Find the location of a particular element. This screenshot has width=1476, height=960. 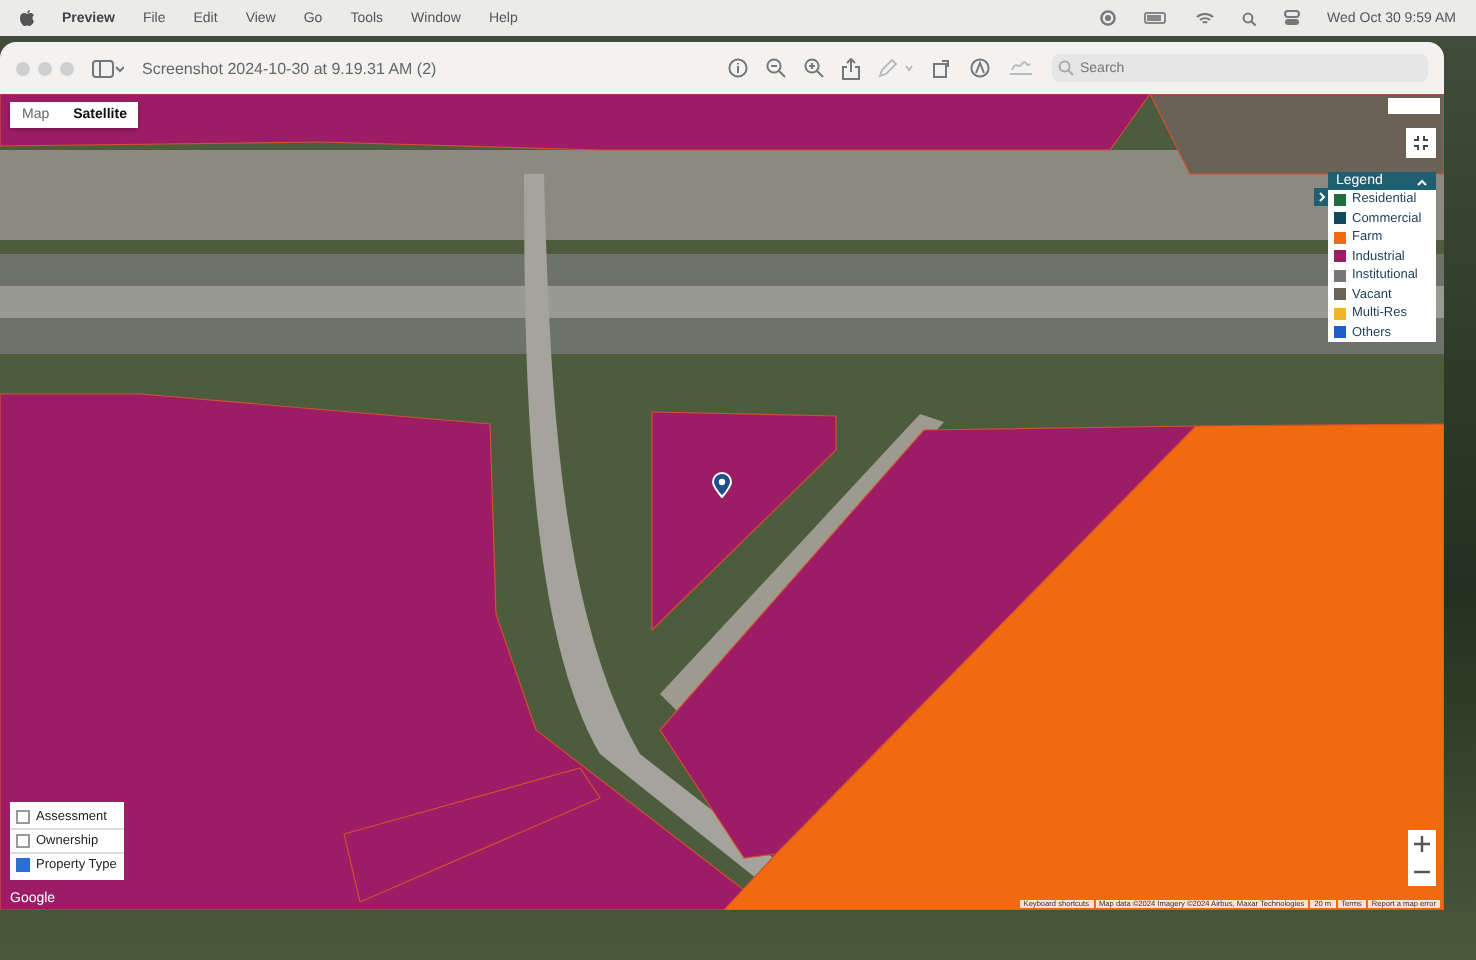

markup-icon is located at coordinates (980, 68).